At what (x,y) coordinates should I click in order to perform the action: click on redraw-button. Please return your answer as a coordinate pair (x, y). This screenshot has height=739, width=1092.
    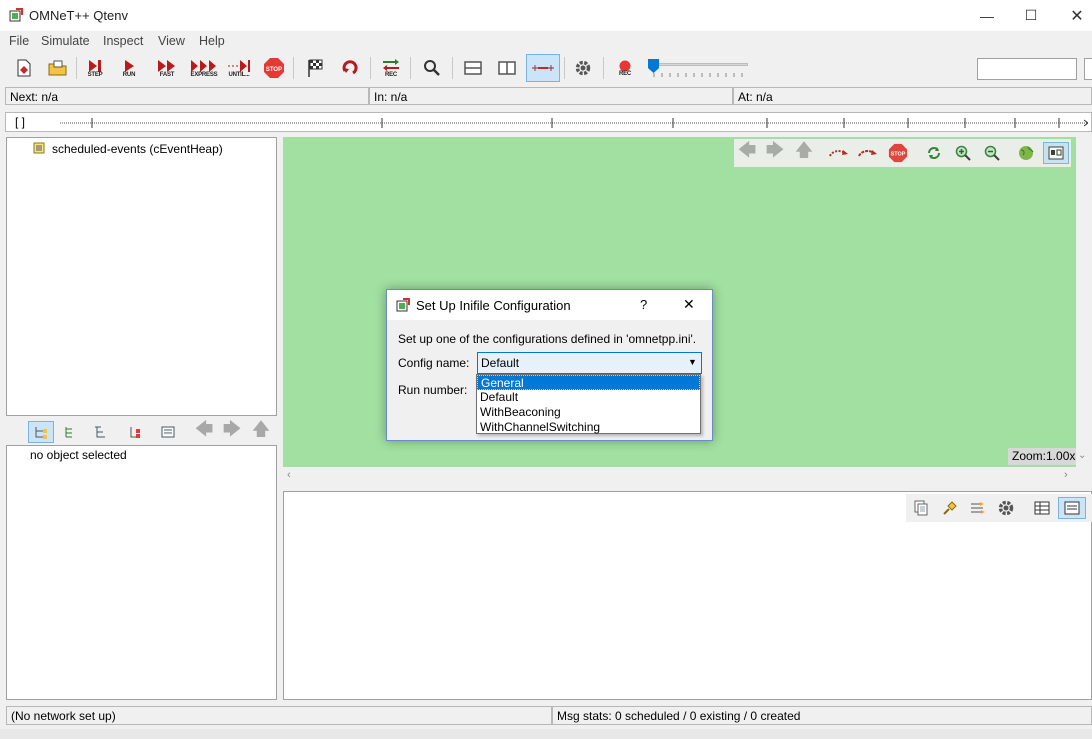
    Looking at the image, I should click on (934, 153).